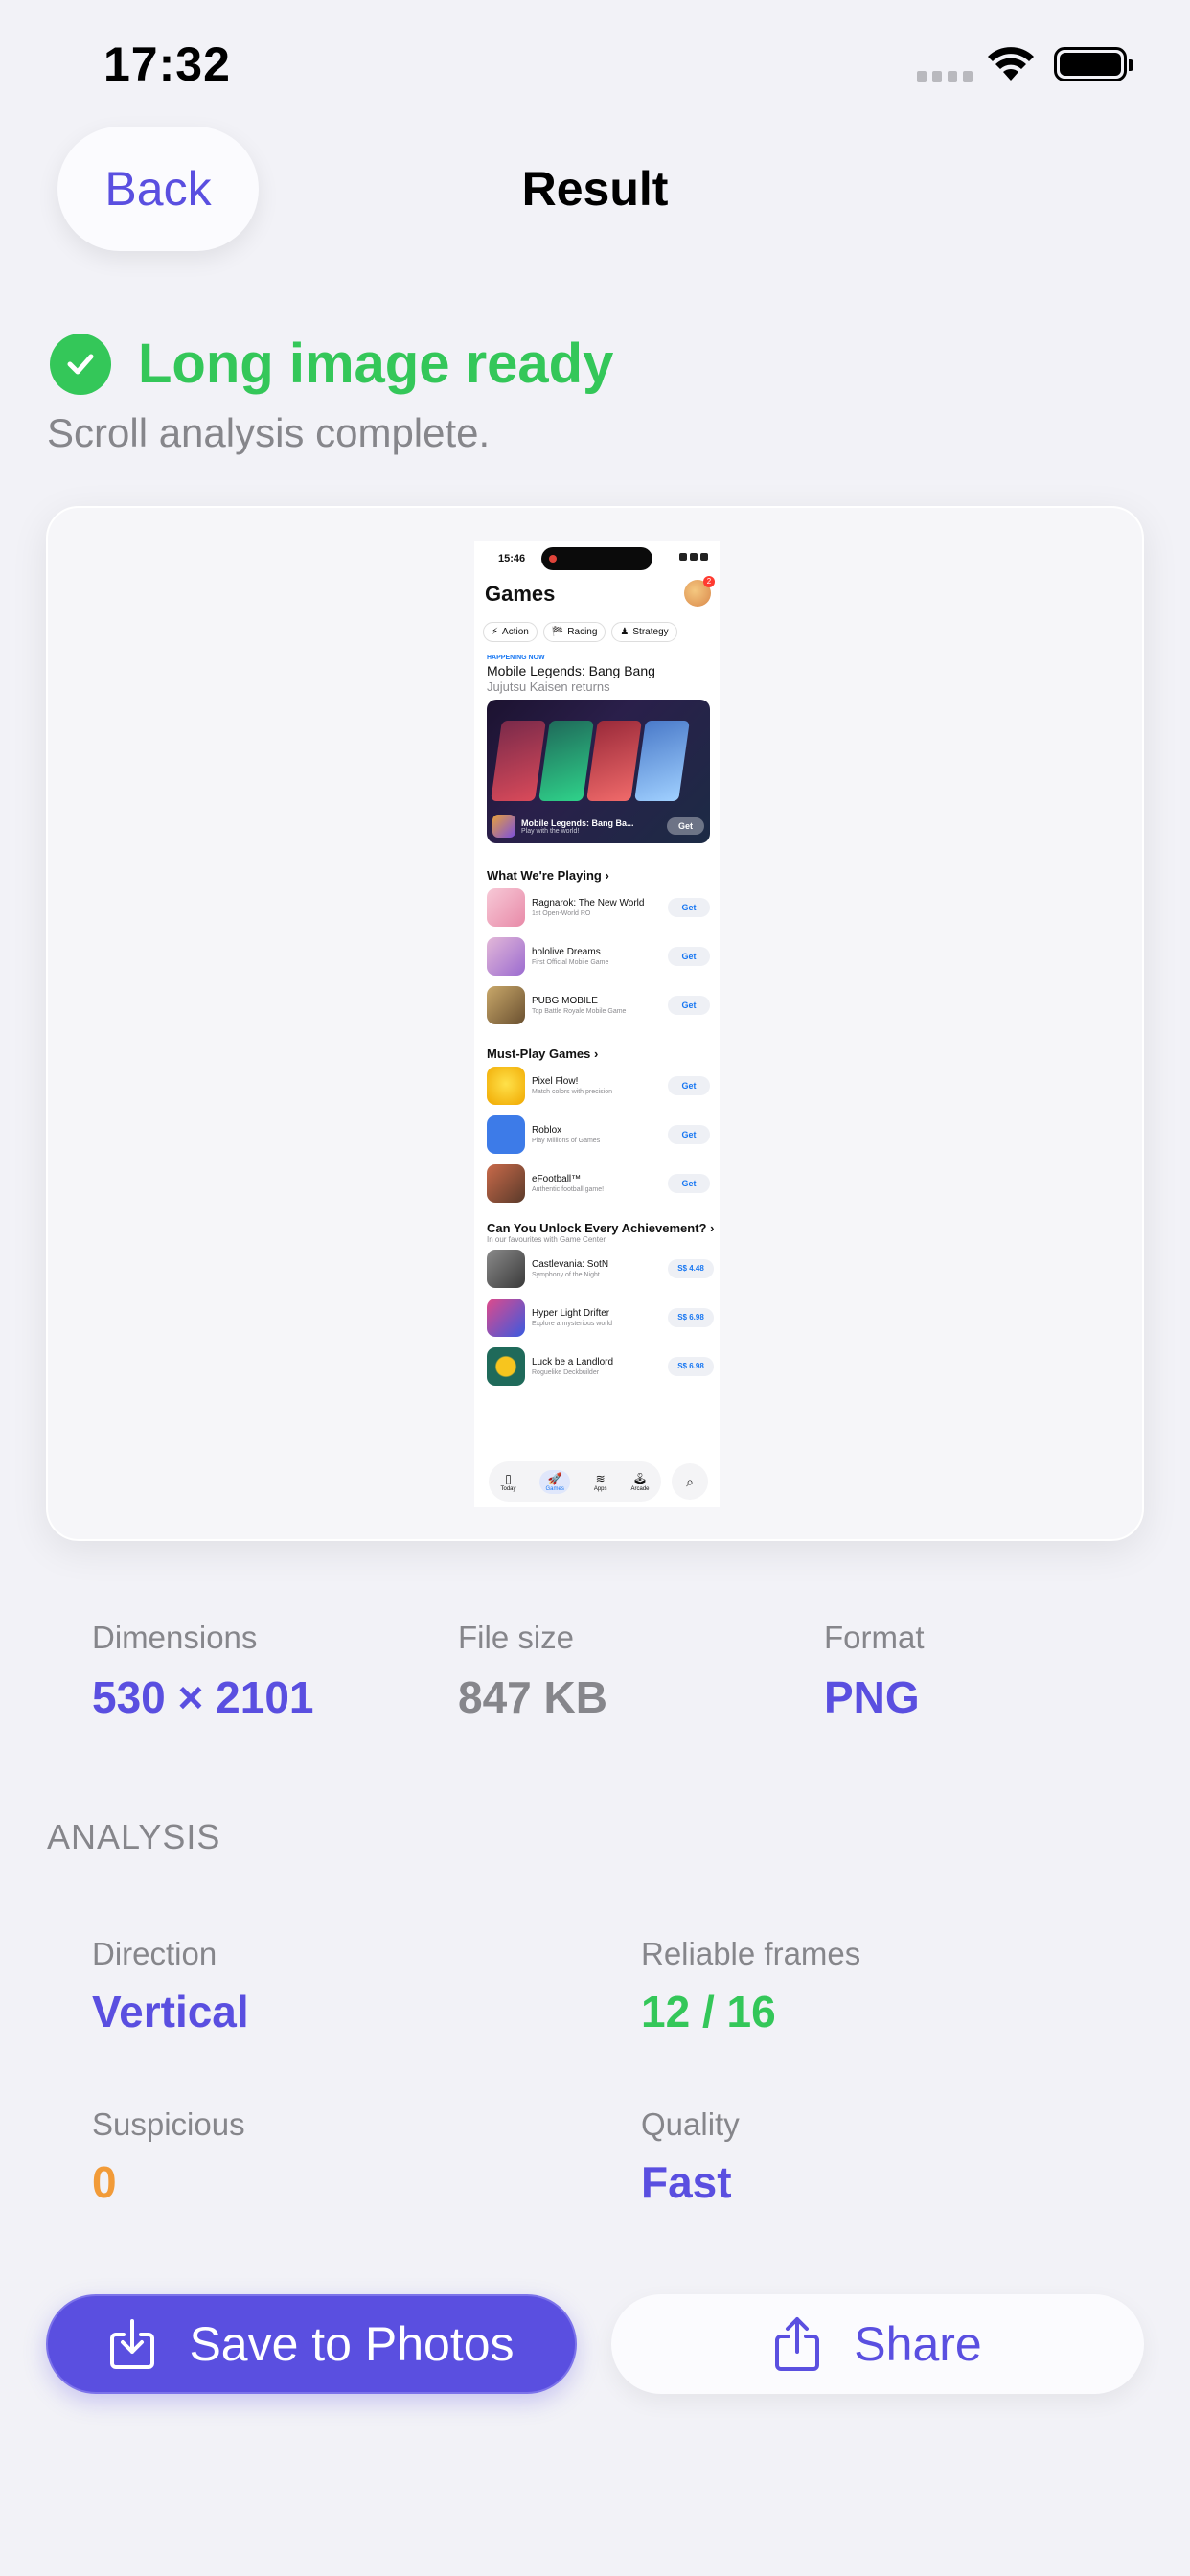  What do you see at coordinates (597, 1183) in the screenshot?
I see `list-item: eFootball™ Authentic football game! Get` at bounding box center [597, 1183].